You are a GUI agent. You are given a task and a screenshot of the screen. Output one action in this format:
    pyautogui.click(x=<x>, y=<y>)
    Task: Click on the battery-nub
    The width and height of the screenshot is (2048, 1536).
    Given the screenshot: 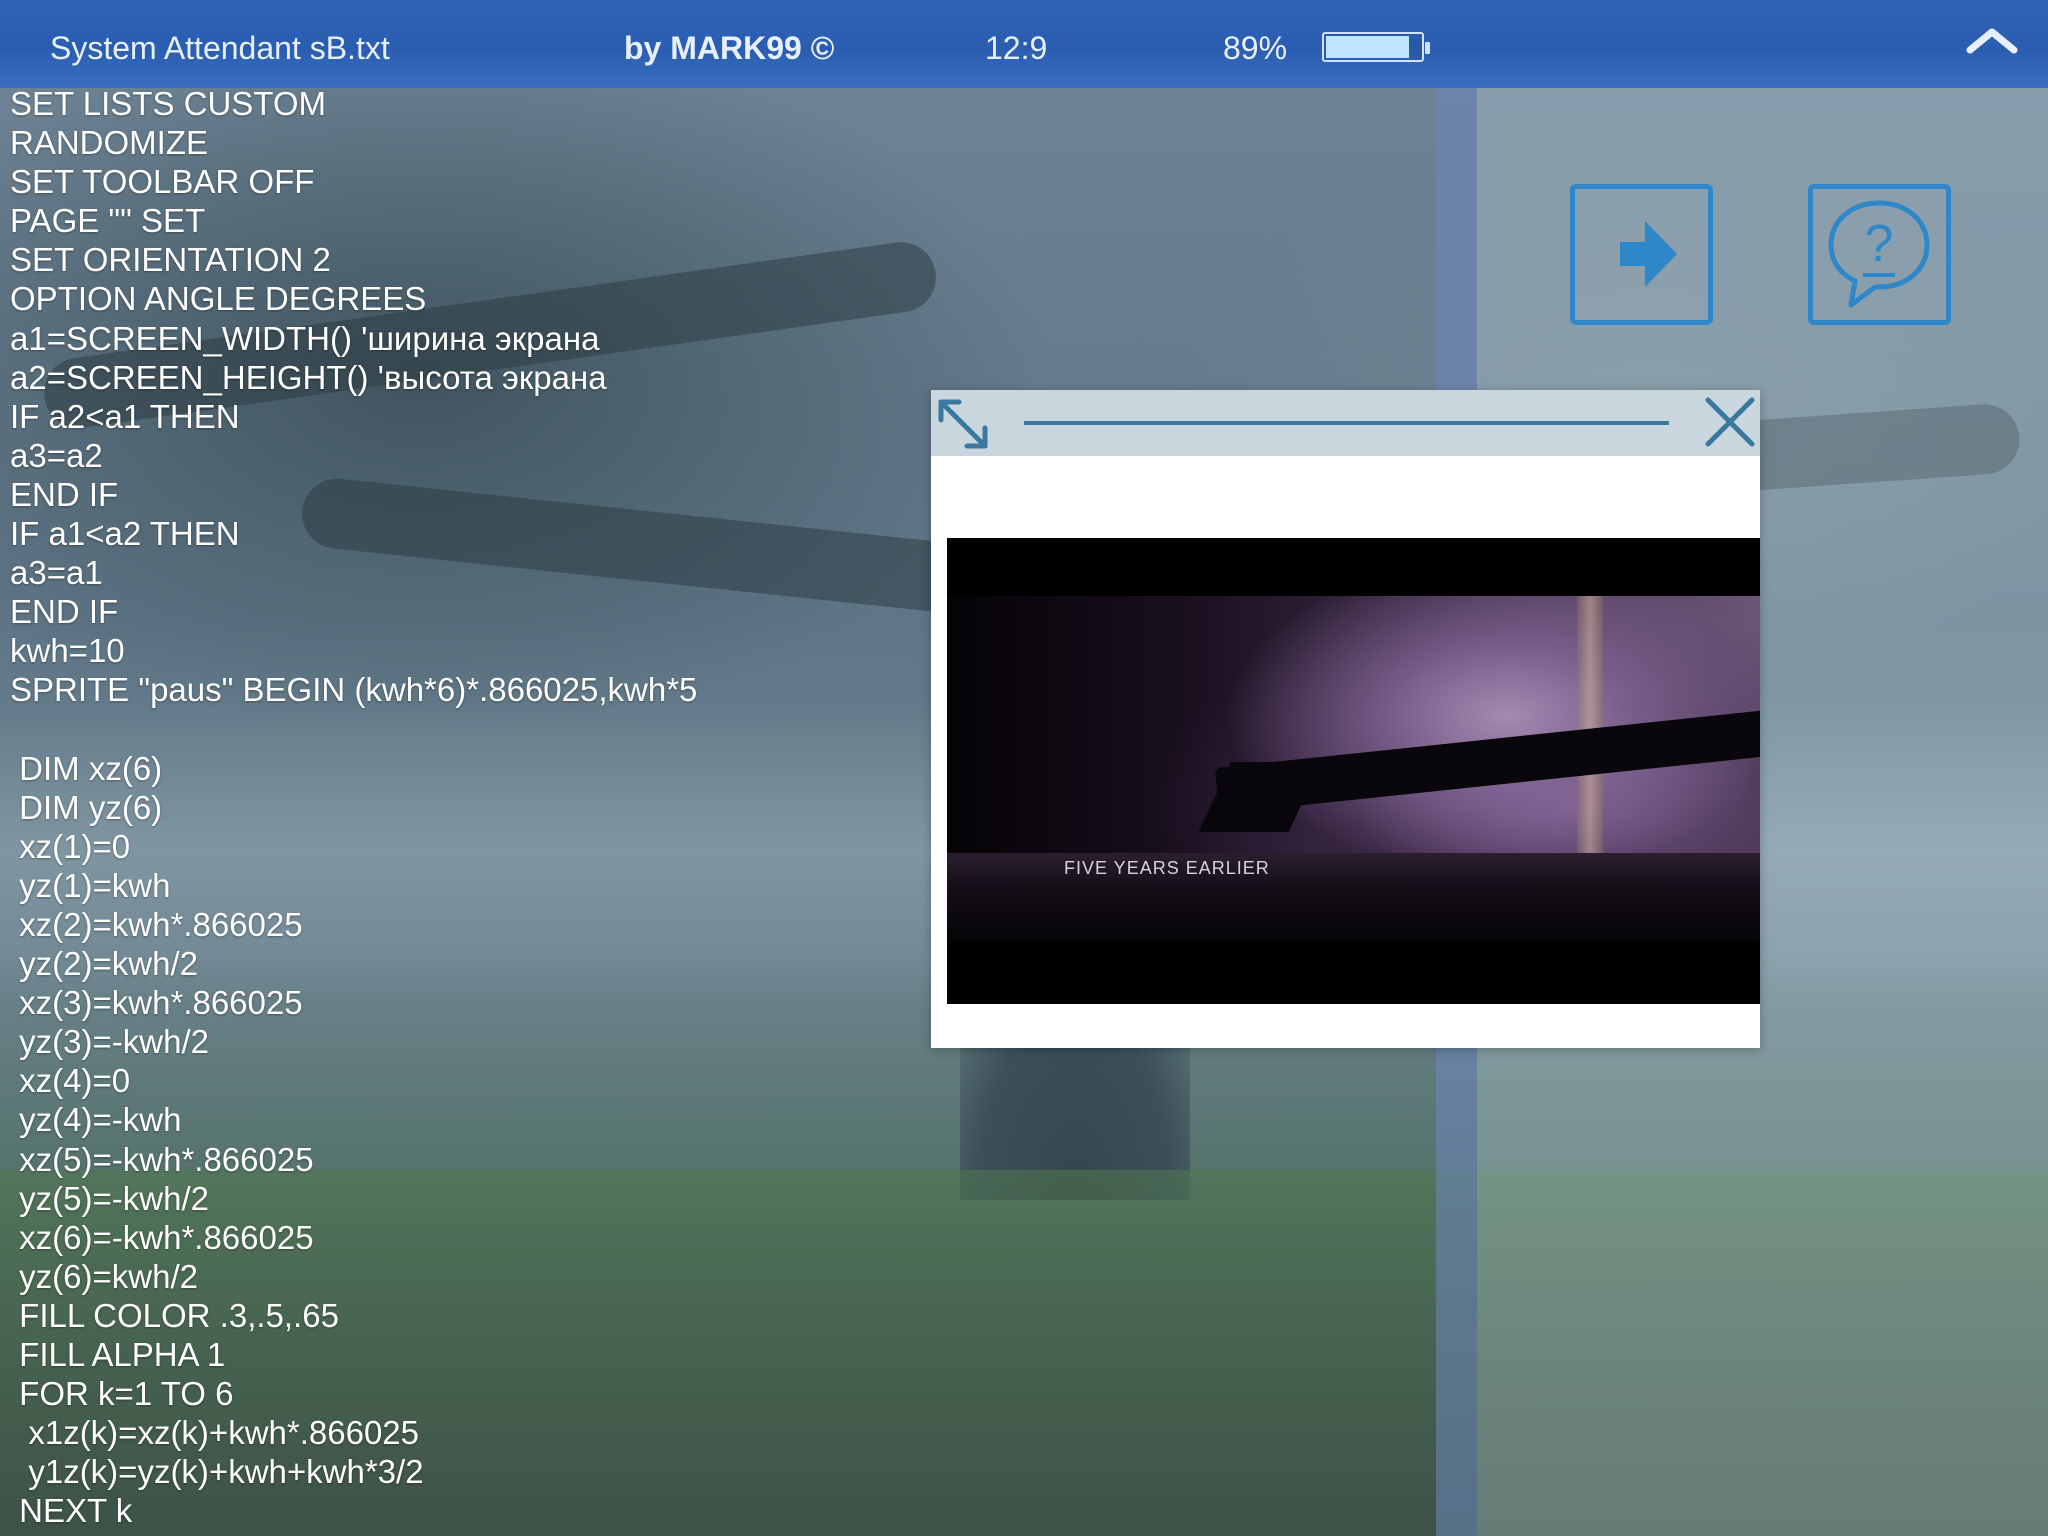 What is the action you would take?
    pyautogui.click(x=1427, y=48)
    